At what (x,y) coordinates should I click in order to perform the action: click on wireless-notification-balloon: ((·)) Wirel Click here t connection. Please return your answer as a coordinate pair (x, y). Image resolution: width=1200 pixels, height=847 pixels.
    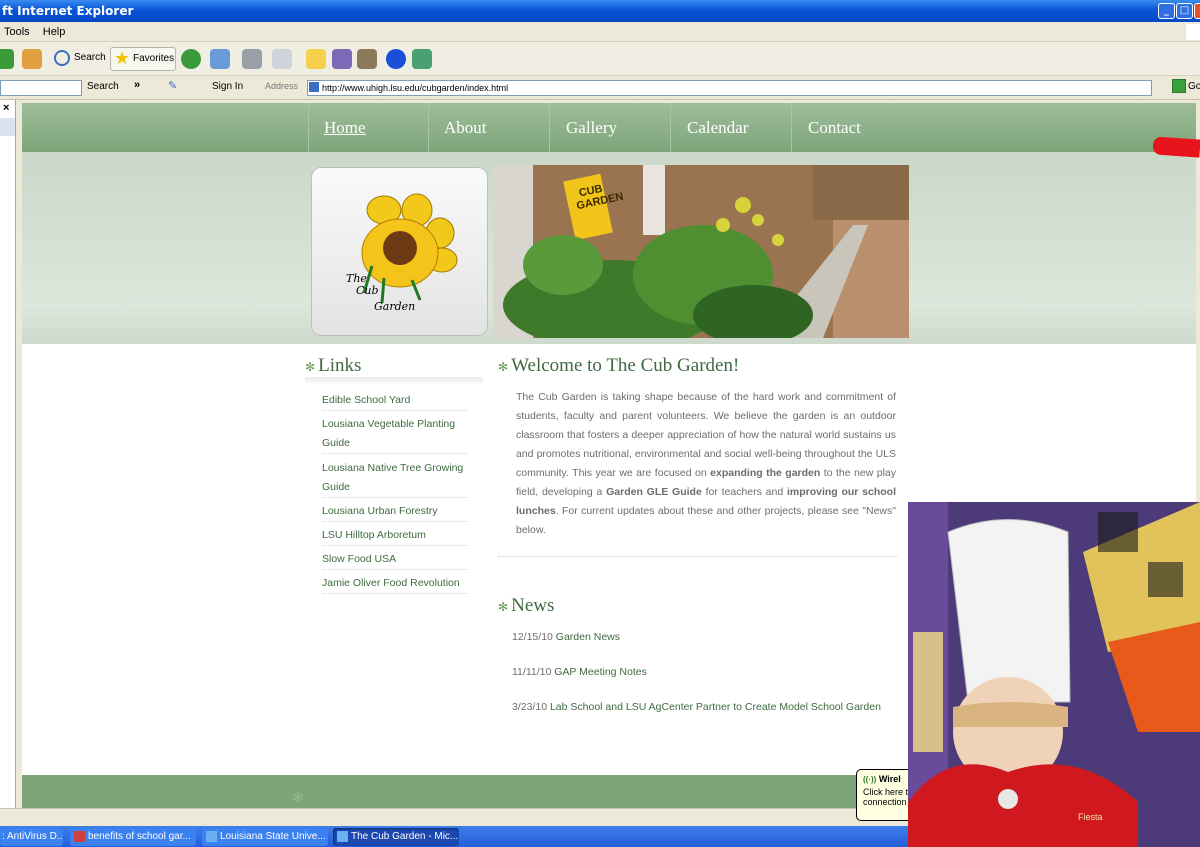
    Looking at the image, I should click on (886, 795).